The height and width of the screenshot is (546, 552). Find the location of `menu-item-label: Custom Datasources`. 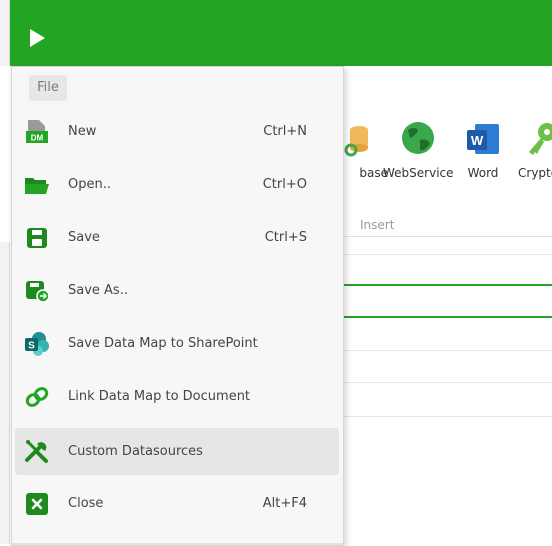

menu-item-label: Custom Datasources is located at coordinates (135, 451).